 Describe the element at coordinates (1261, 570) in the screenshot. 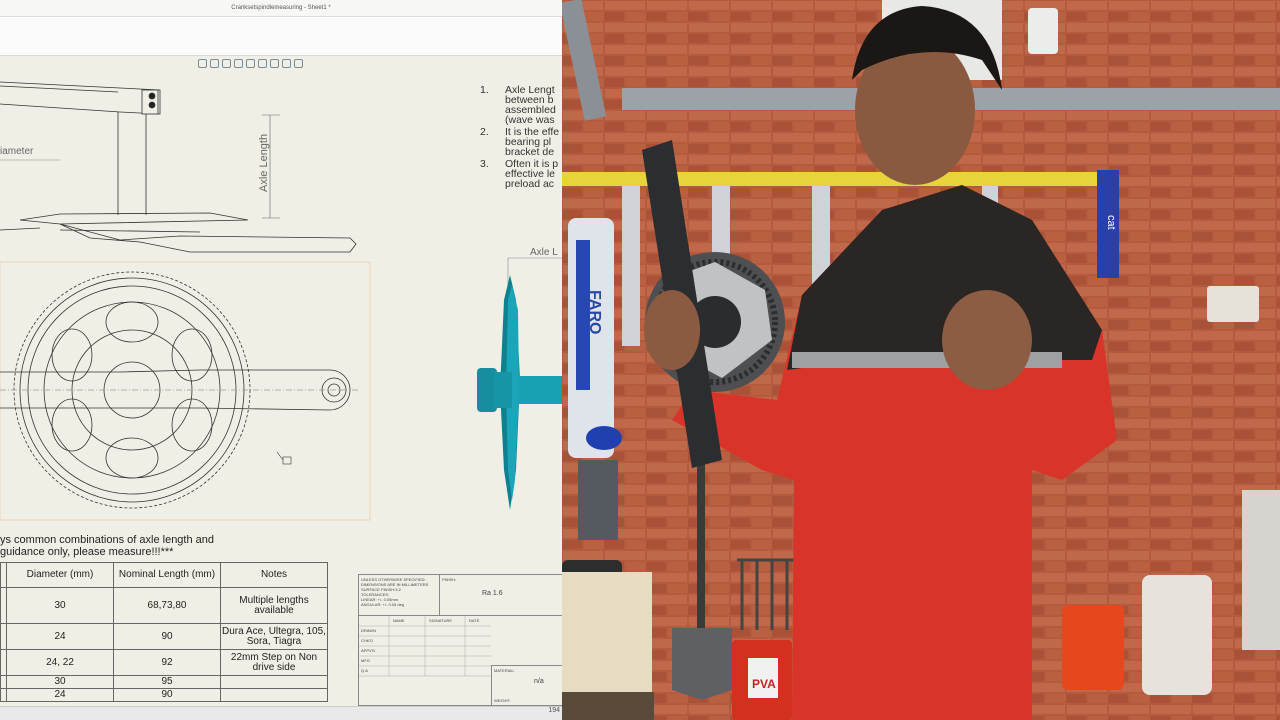

I see `sack` at that location.